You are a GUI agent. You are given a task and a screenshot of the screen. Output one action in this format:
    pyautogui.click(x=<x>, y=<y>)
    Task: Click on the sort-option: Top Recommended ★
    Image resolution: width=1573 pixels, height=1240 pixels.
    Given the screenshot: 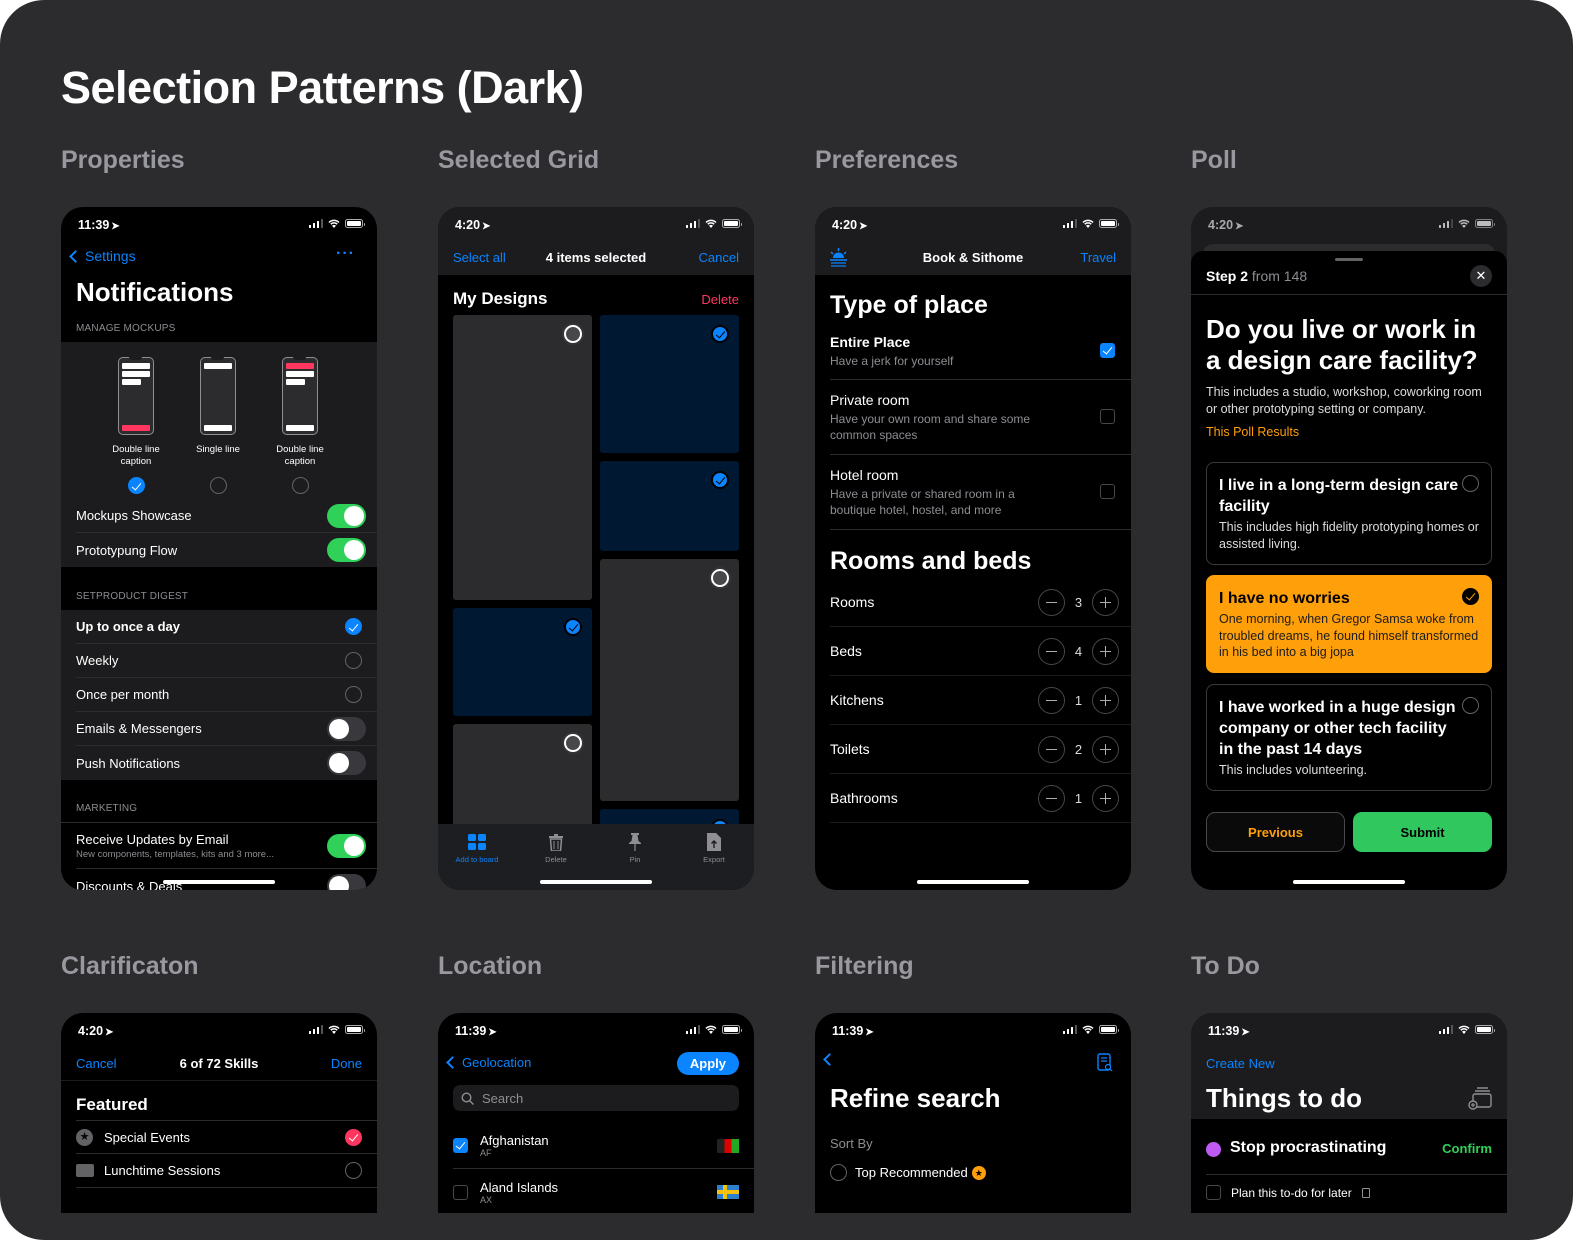 What is the action you would take?
    pyautogui.click(x=908, y=1172)
    